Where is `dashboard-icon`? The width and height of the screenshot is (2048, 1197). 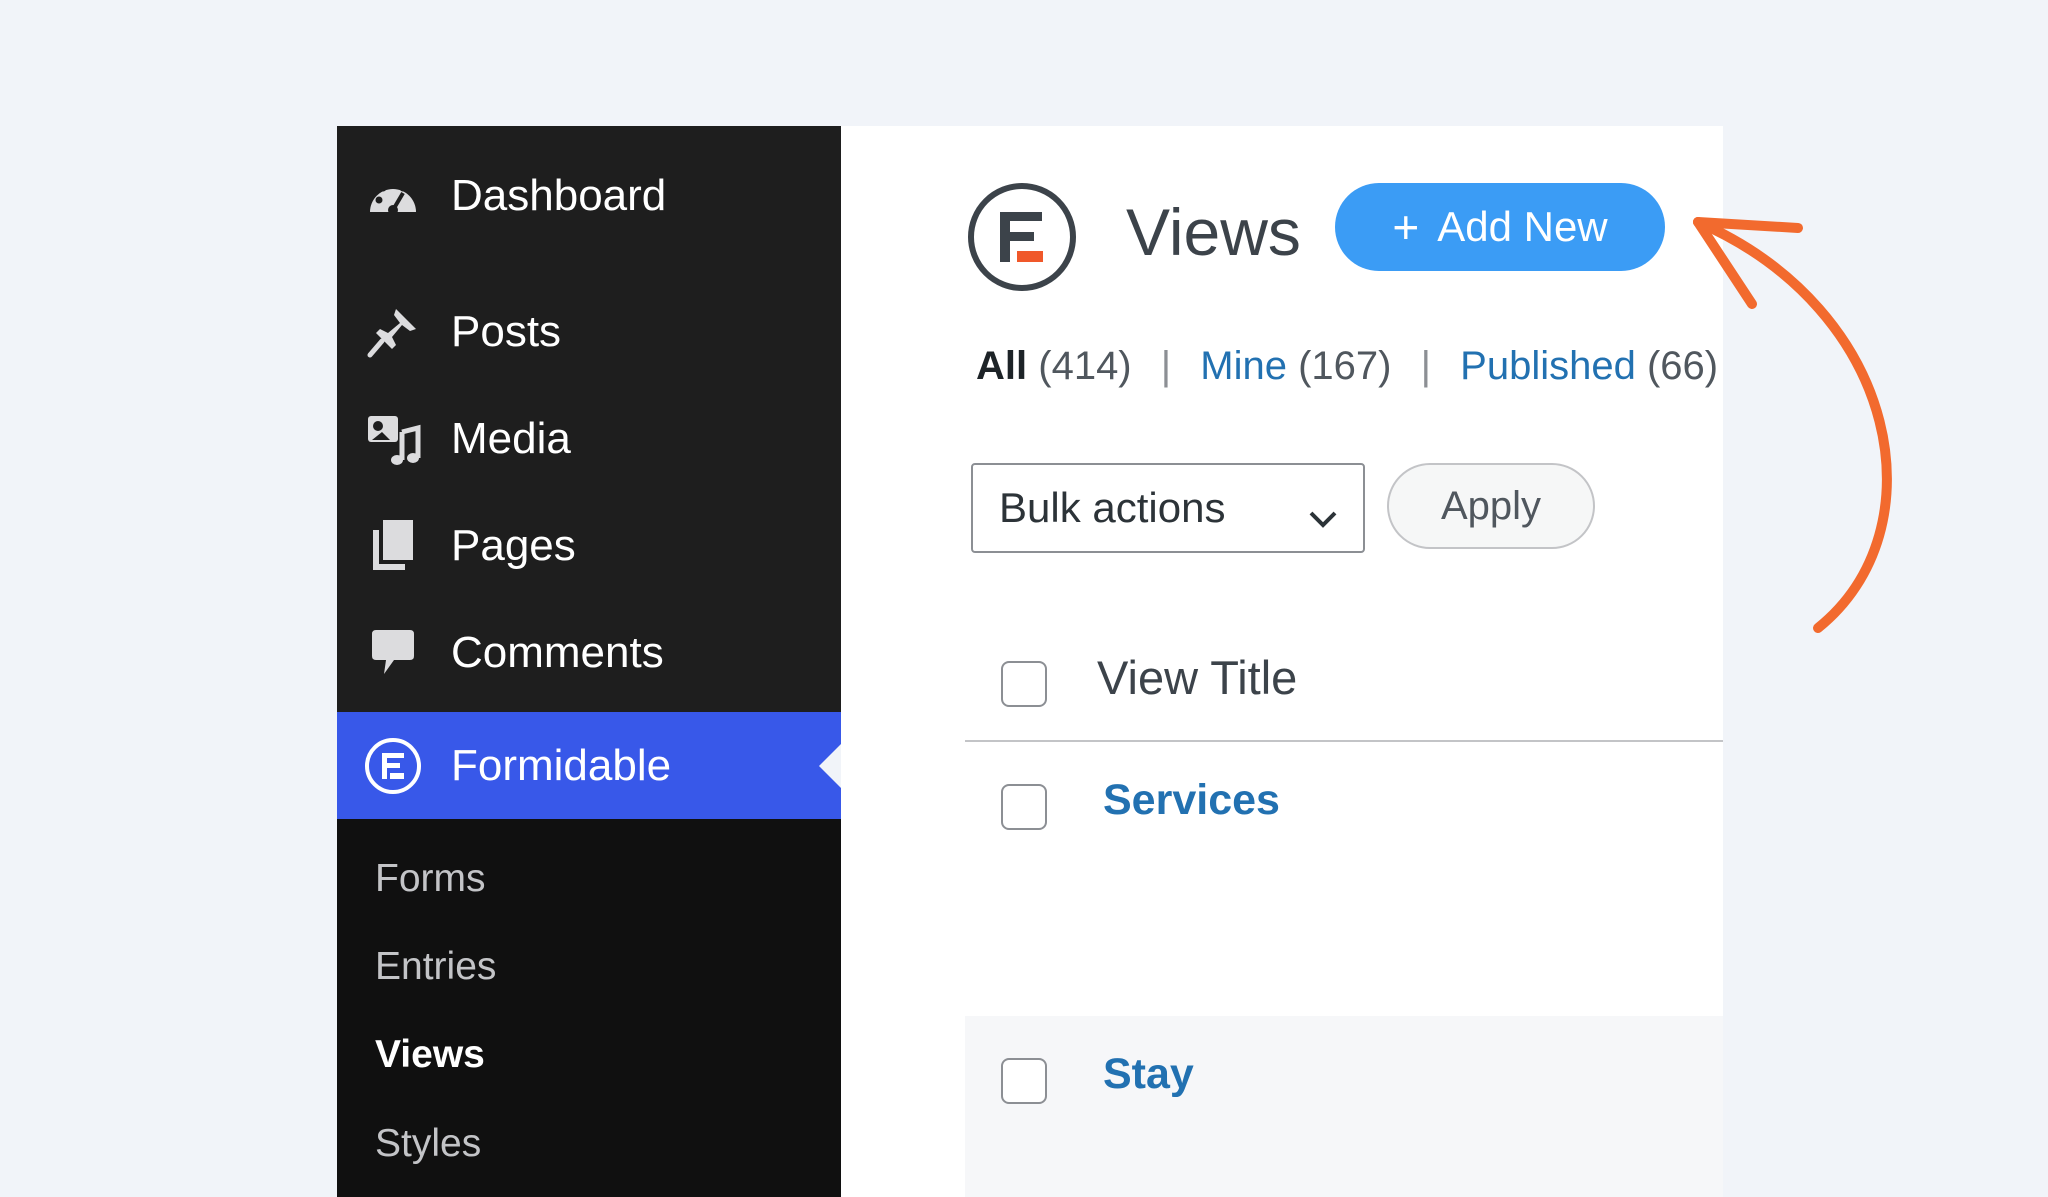 dashboard-icon is located at coordinates (393, 196).